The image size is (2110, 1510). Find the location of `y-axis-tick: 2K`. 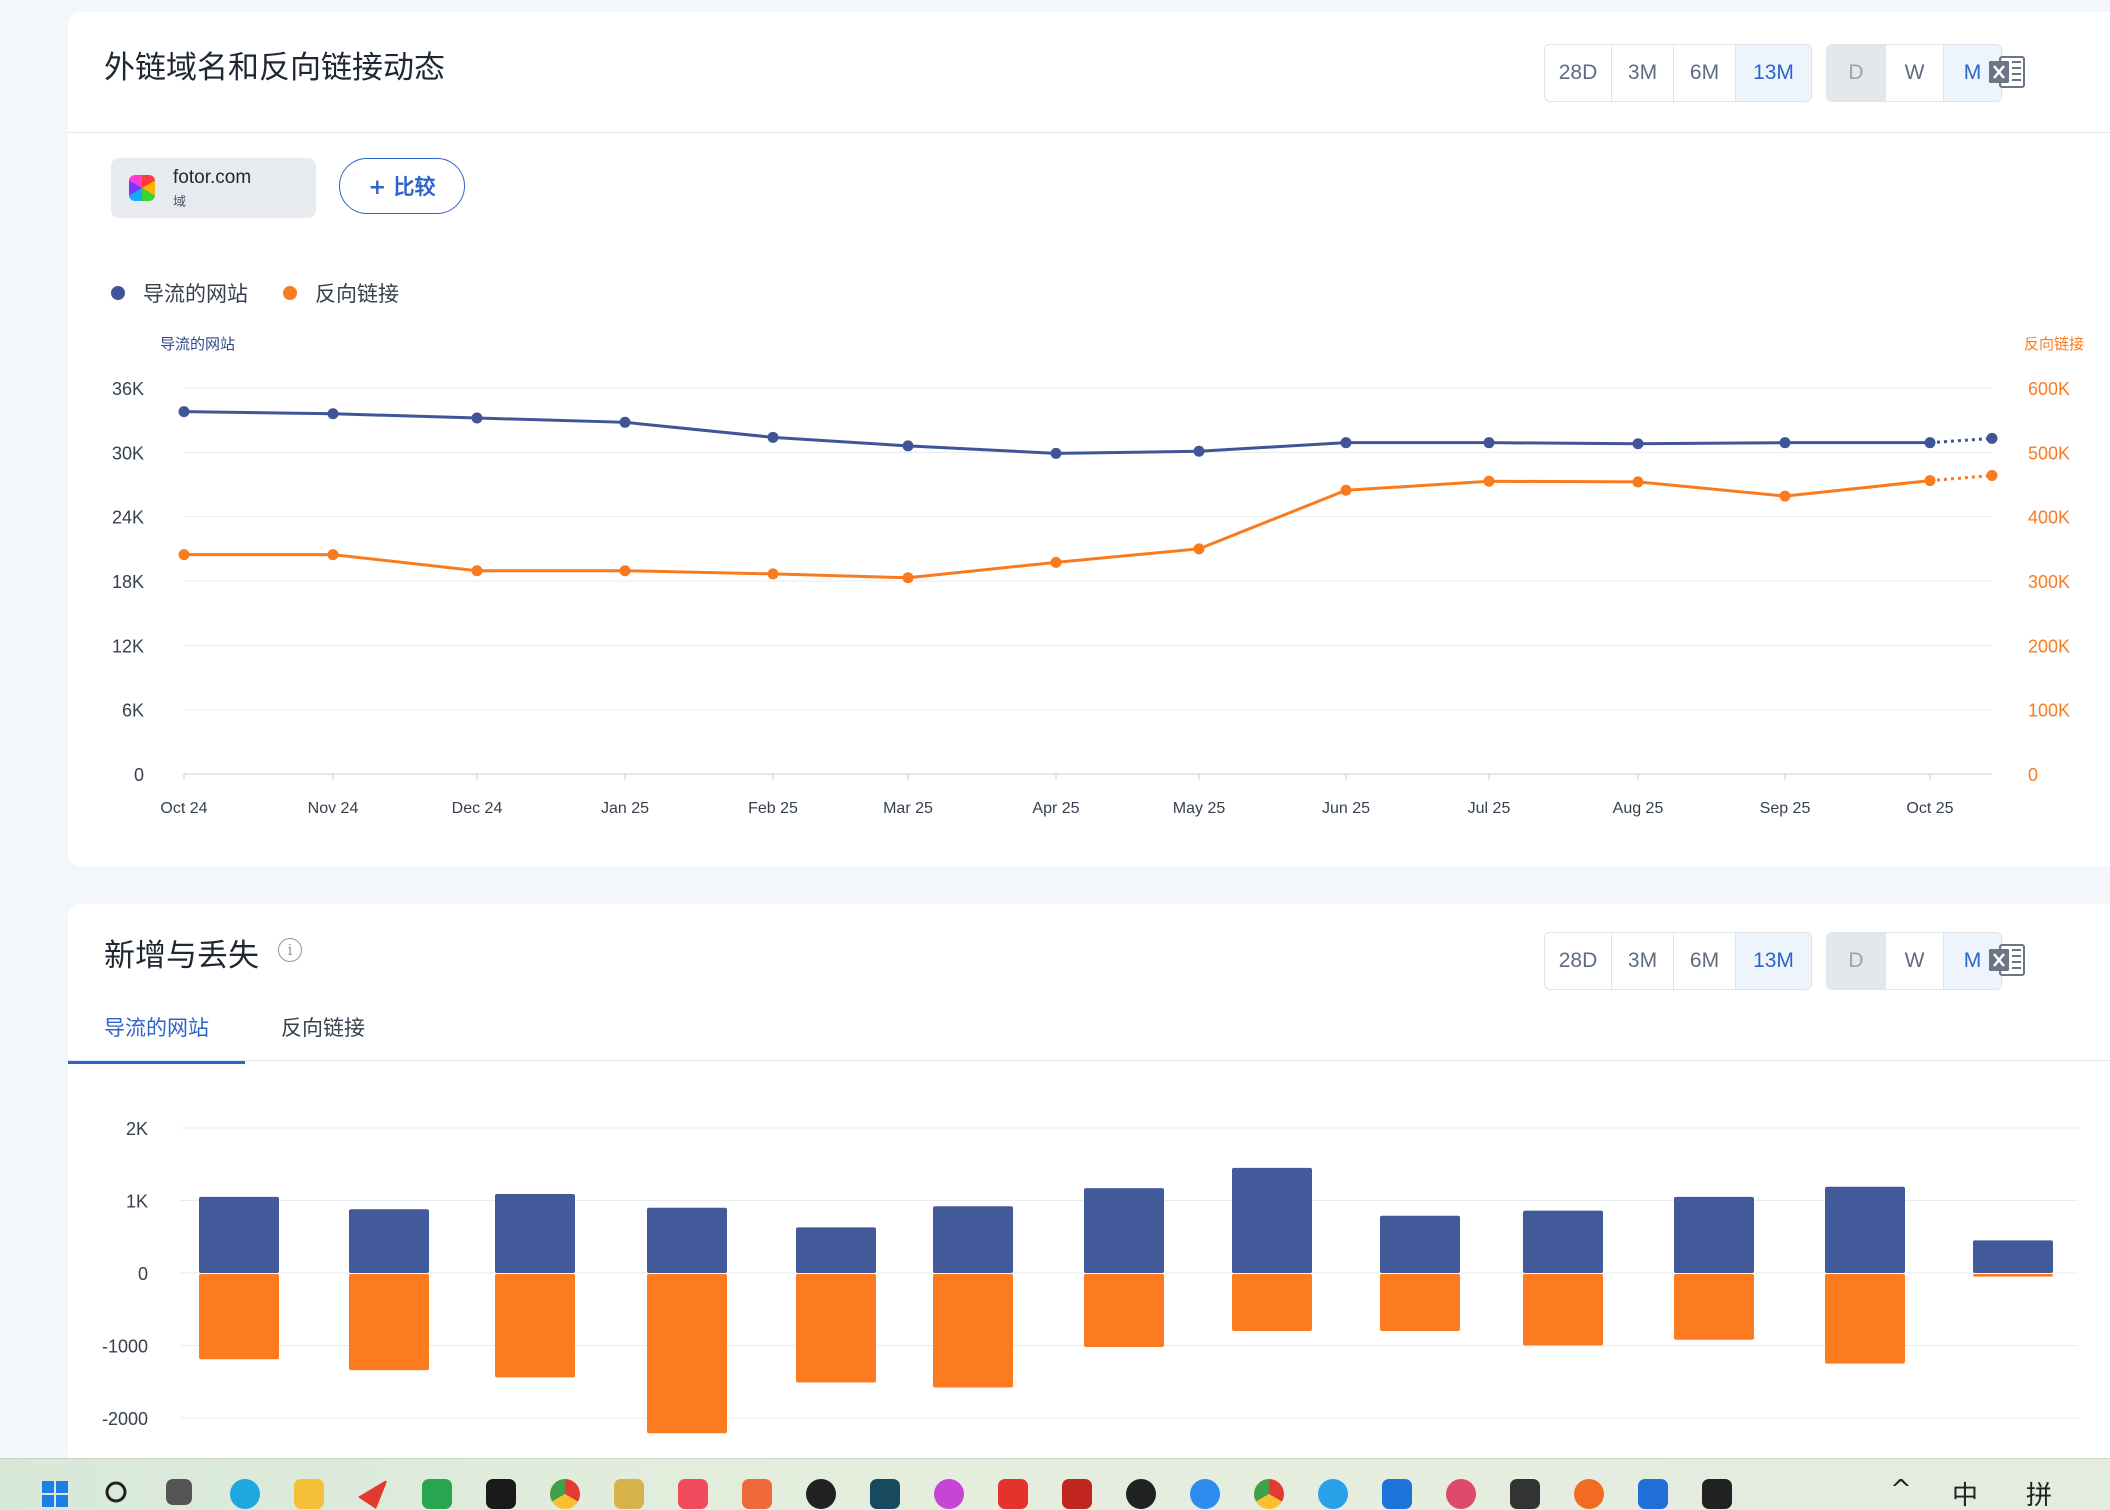

y-axis-tick: 2K is located at coordinates (137, 1129).